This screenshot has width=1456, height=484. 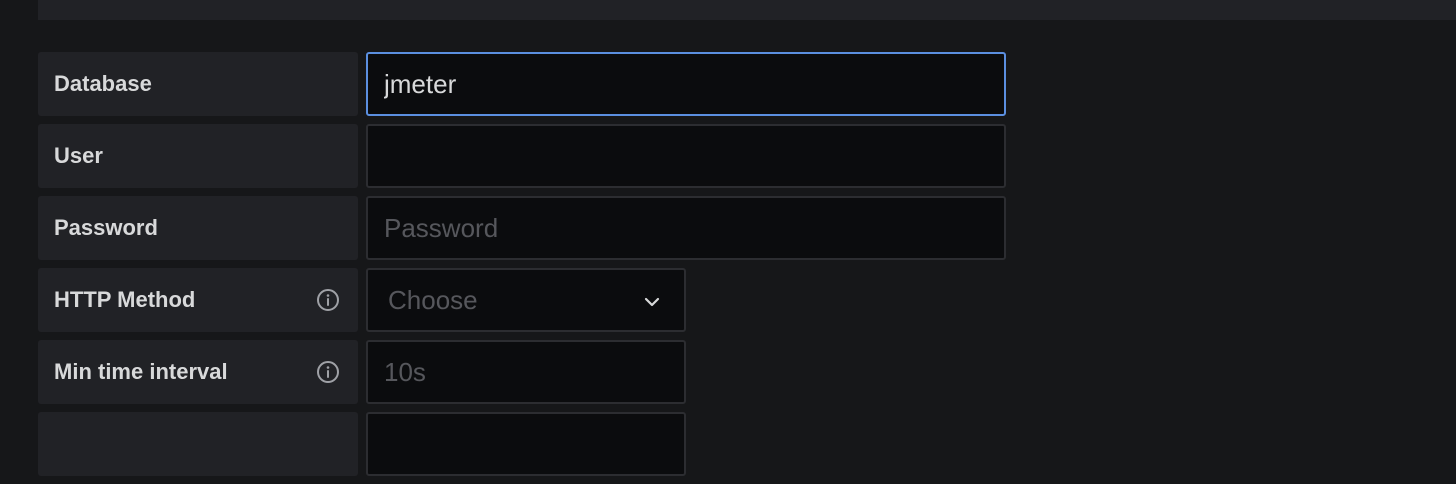 What do you see at coordinates (198, 156) in the screenshot?
I see `user-label: User` at bounding box center [198, 156].